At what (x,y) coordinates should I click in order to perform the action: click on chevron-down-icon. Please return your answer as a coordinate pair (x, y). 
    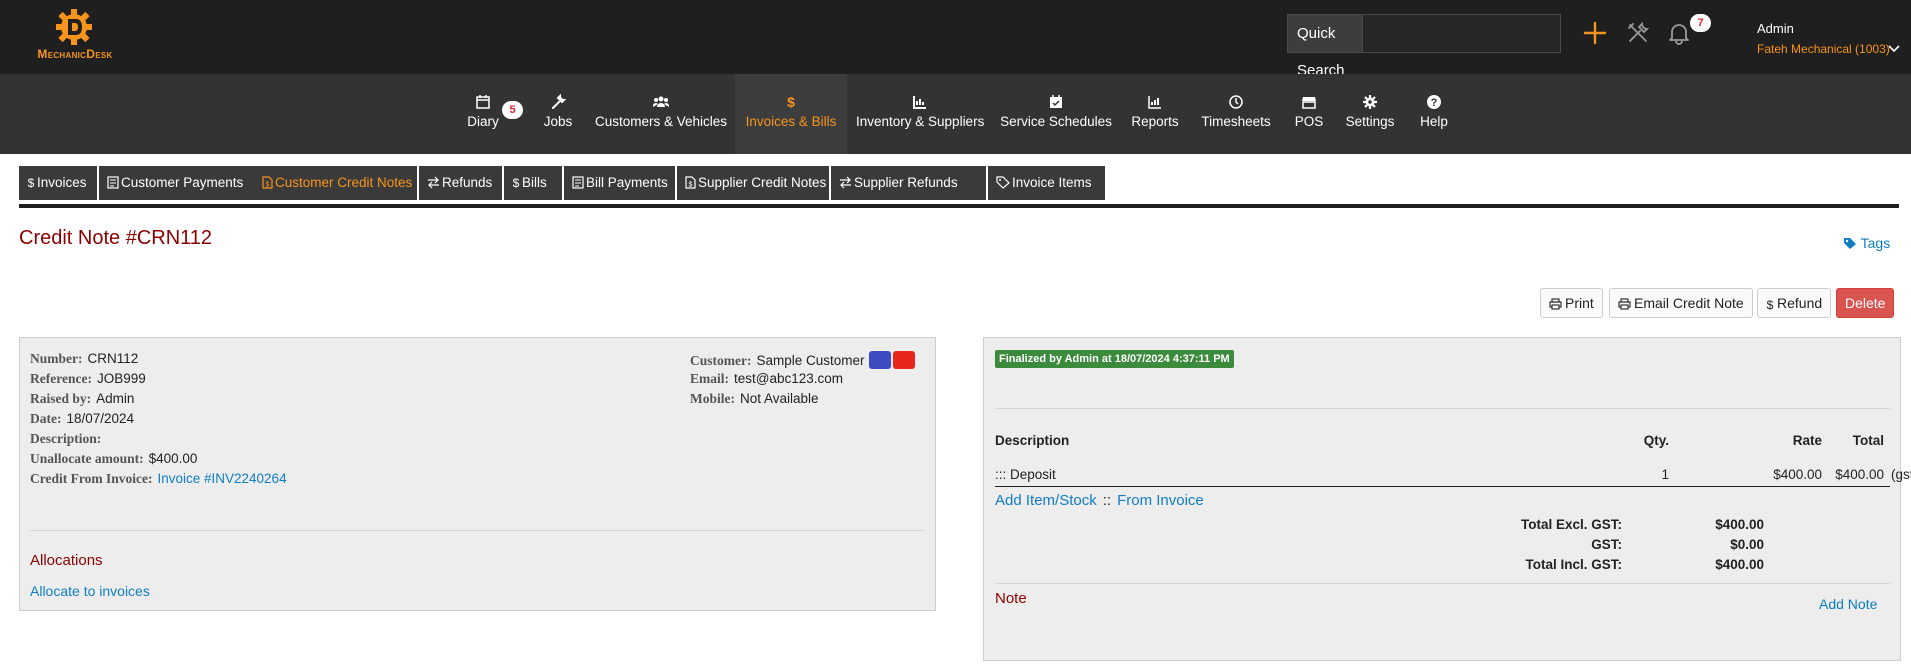
    Looking at the image, I should click on (1894, 48).